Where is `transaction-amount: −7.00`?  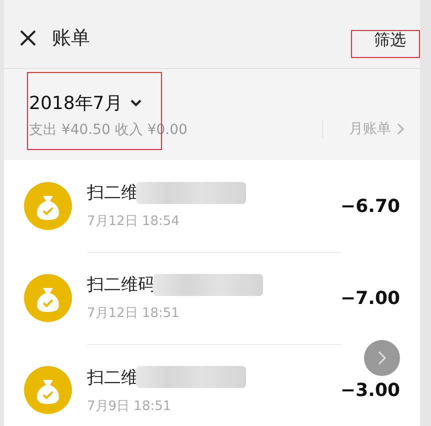 transaction-amount: −7.00 is located at coordinates (370, 298).